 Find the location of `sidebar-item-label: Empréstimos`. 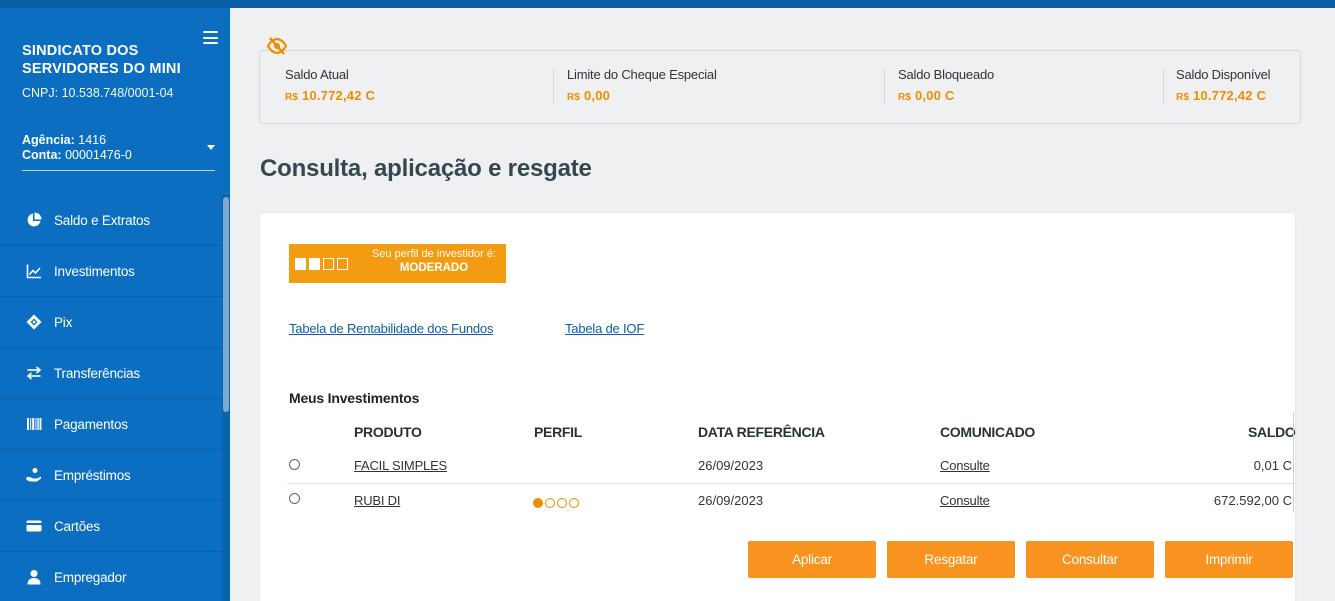

sidebar-item-label: Empréstimos is located at coordinates (92, 475).